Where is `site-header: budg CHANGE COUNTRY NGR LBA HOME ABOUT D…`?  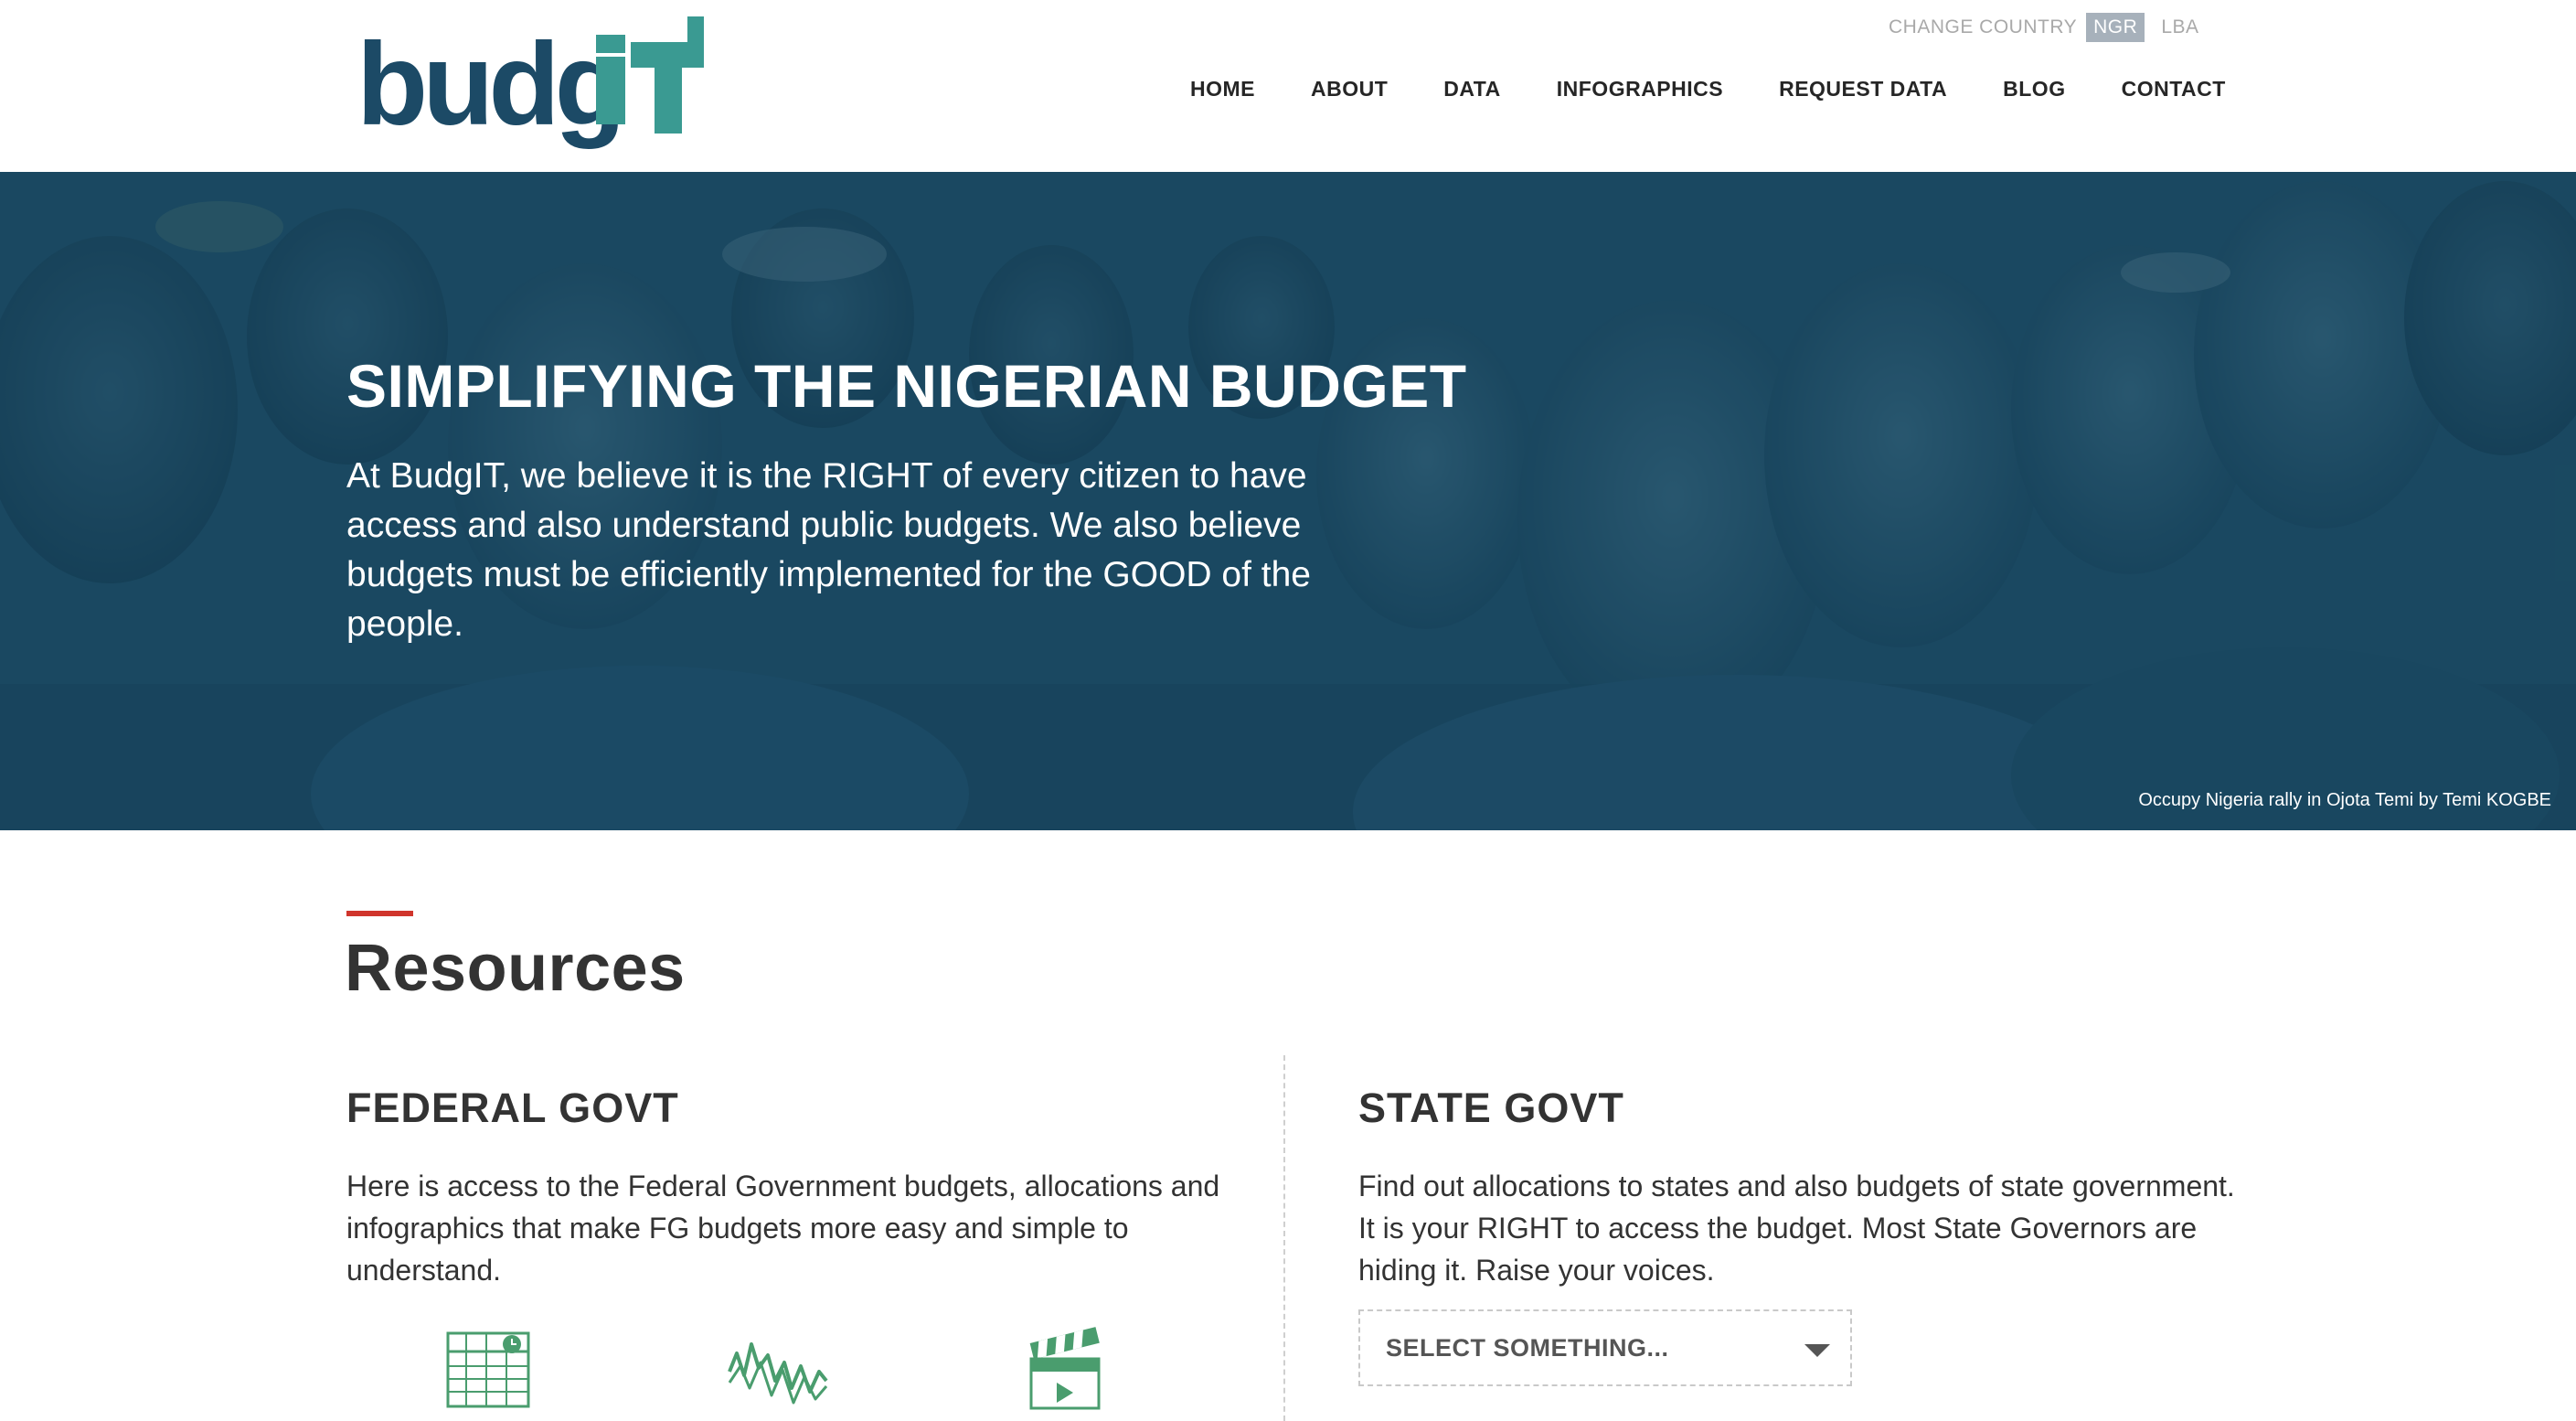
site-header: budg CHANGE COUNTRY NGR LBA HOME ABOUT D… is located at coordinates (1288, 86).